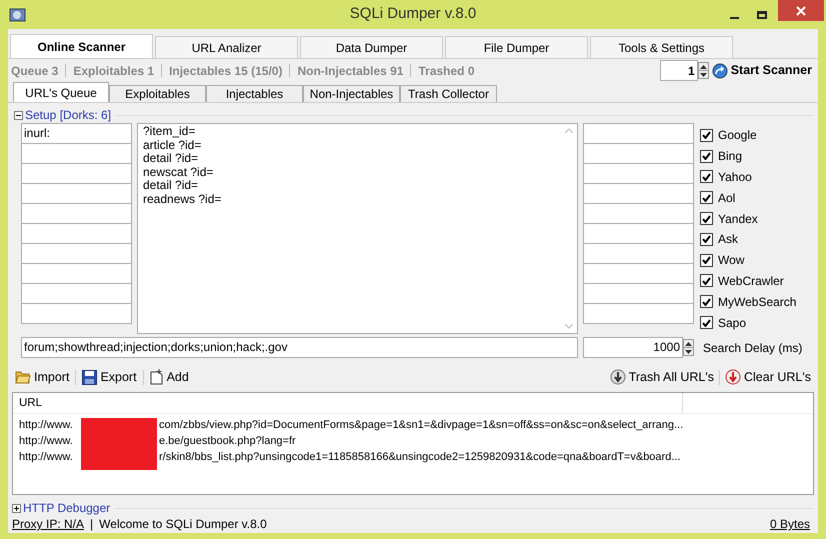 This screenshot has width=826, height=539. Describe the element at coordinates (76, 133) in the screenshot. I see `prefix-field: inurl:` at that location.